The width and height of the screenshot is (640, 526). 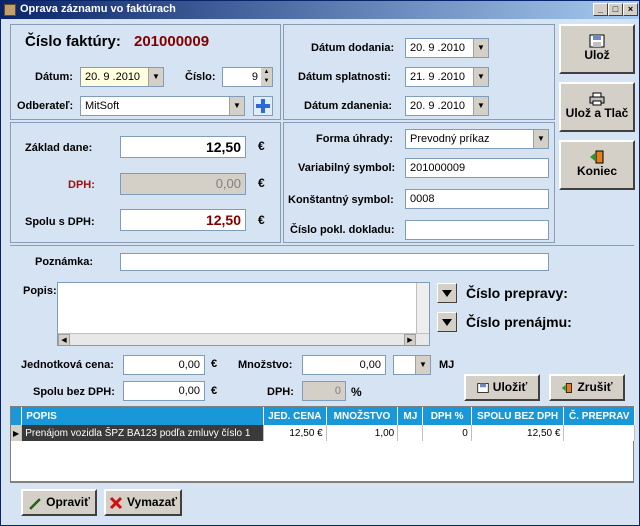 I want to click on delivery-date-label: Dátum dodania:, so click(x=353, y=48).